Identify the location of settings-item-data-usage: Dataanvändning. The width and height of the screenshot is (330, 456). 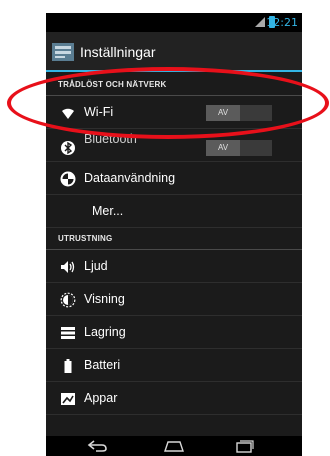
(174, 178).